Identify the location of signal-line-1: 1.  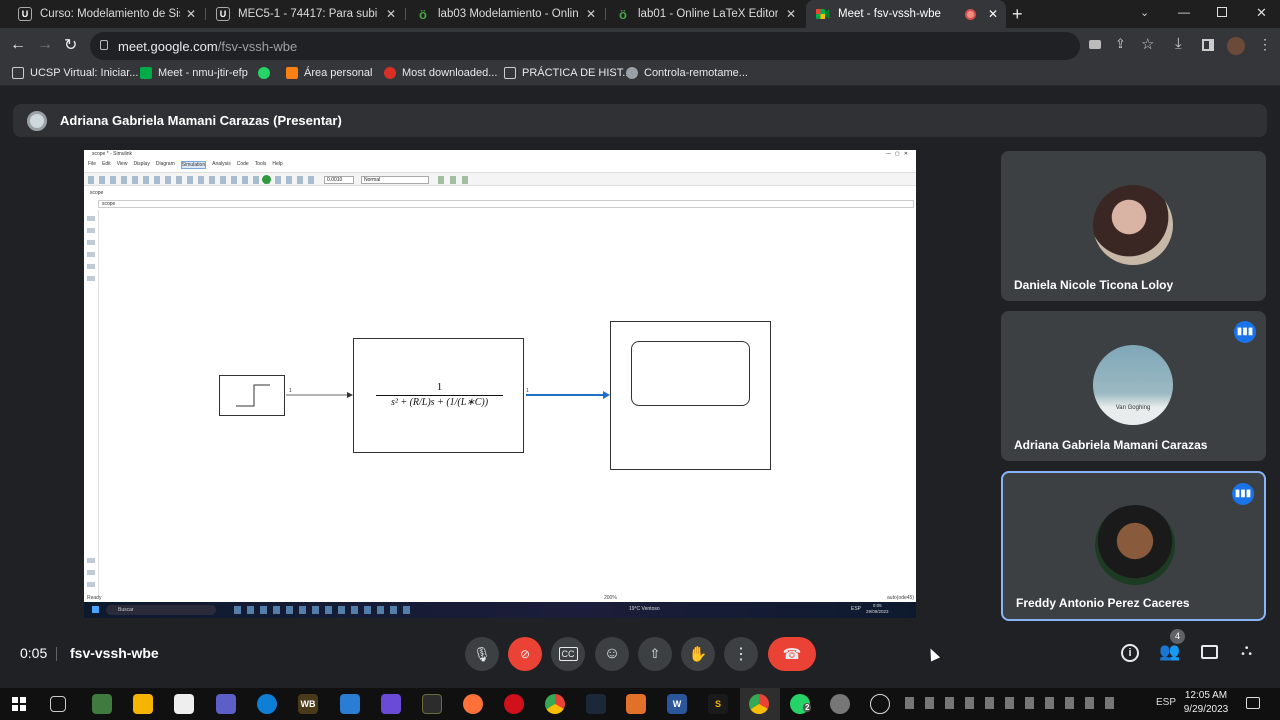
(320, 394).